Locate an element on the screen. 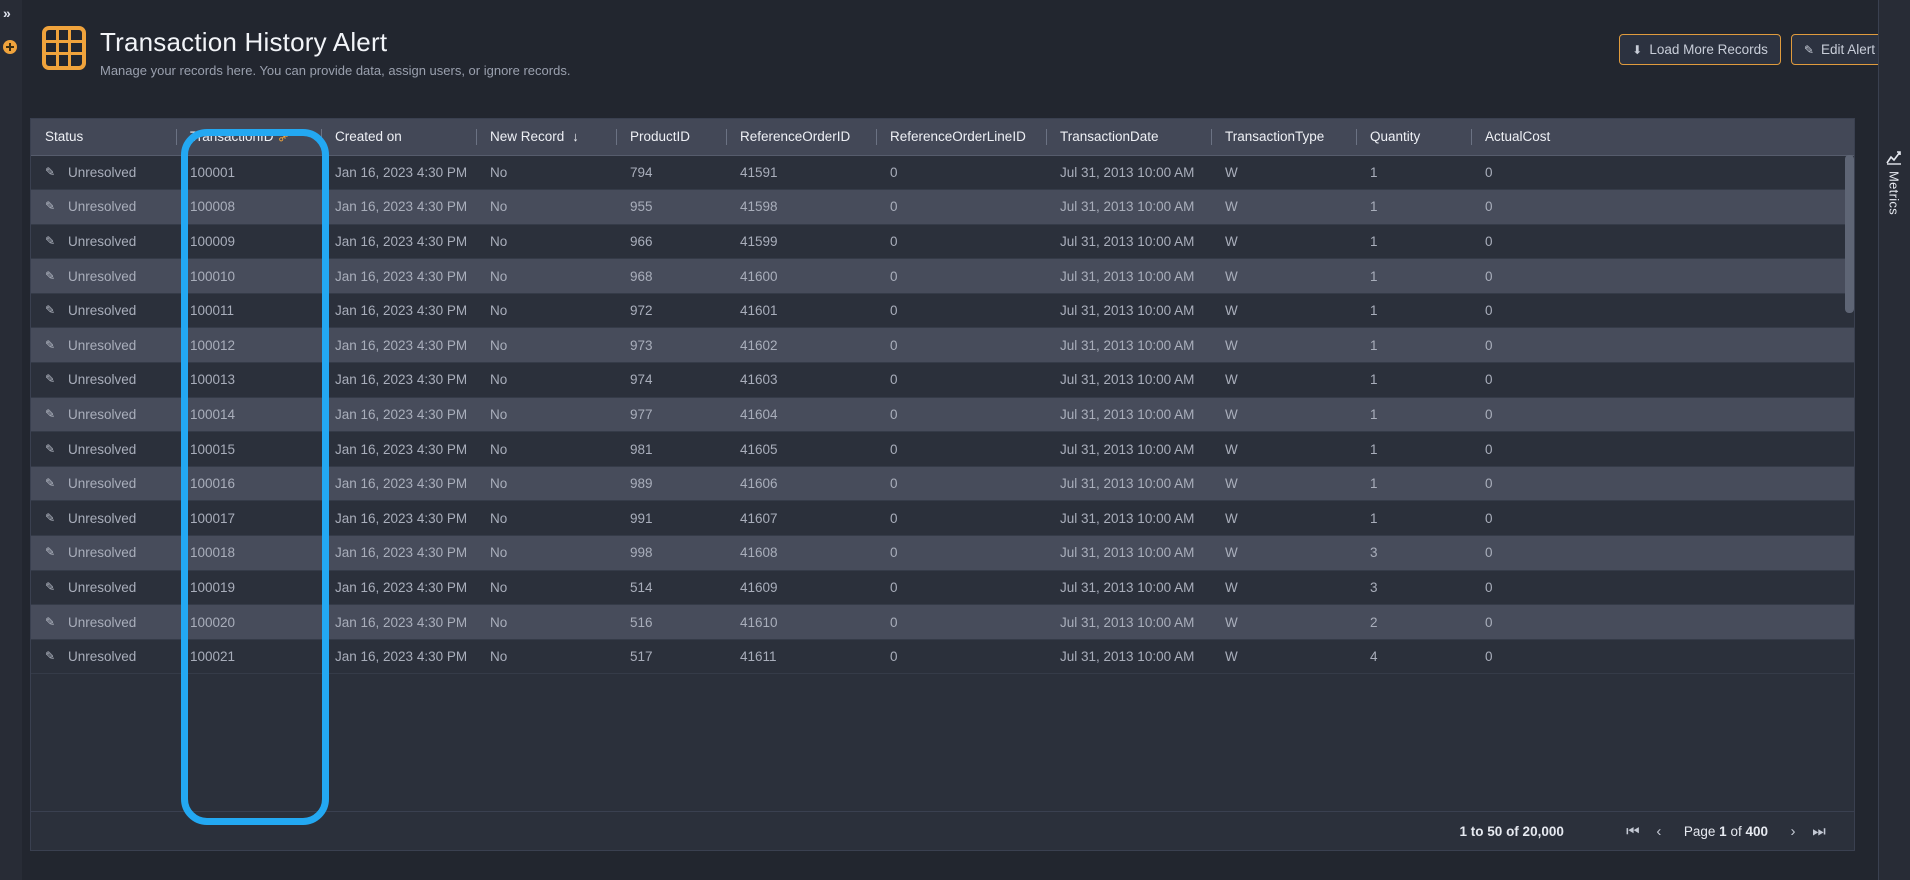 The height and width of the screenshot is (880, 1910). column-header-reference_order_line_id: ReferenceOrderLineID is located at coordinates (961, 137).